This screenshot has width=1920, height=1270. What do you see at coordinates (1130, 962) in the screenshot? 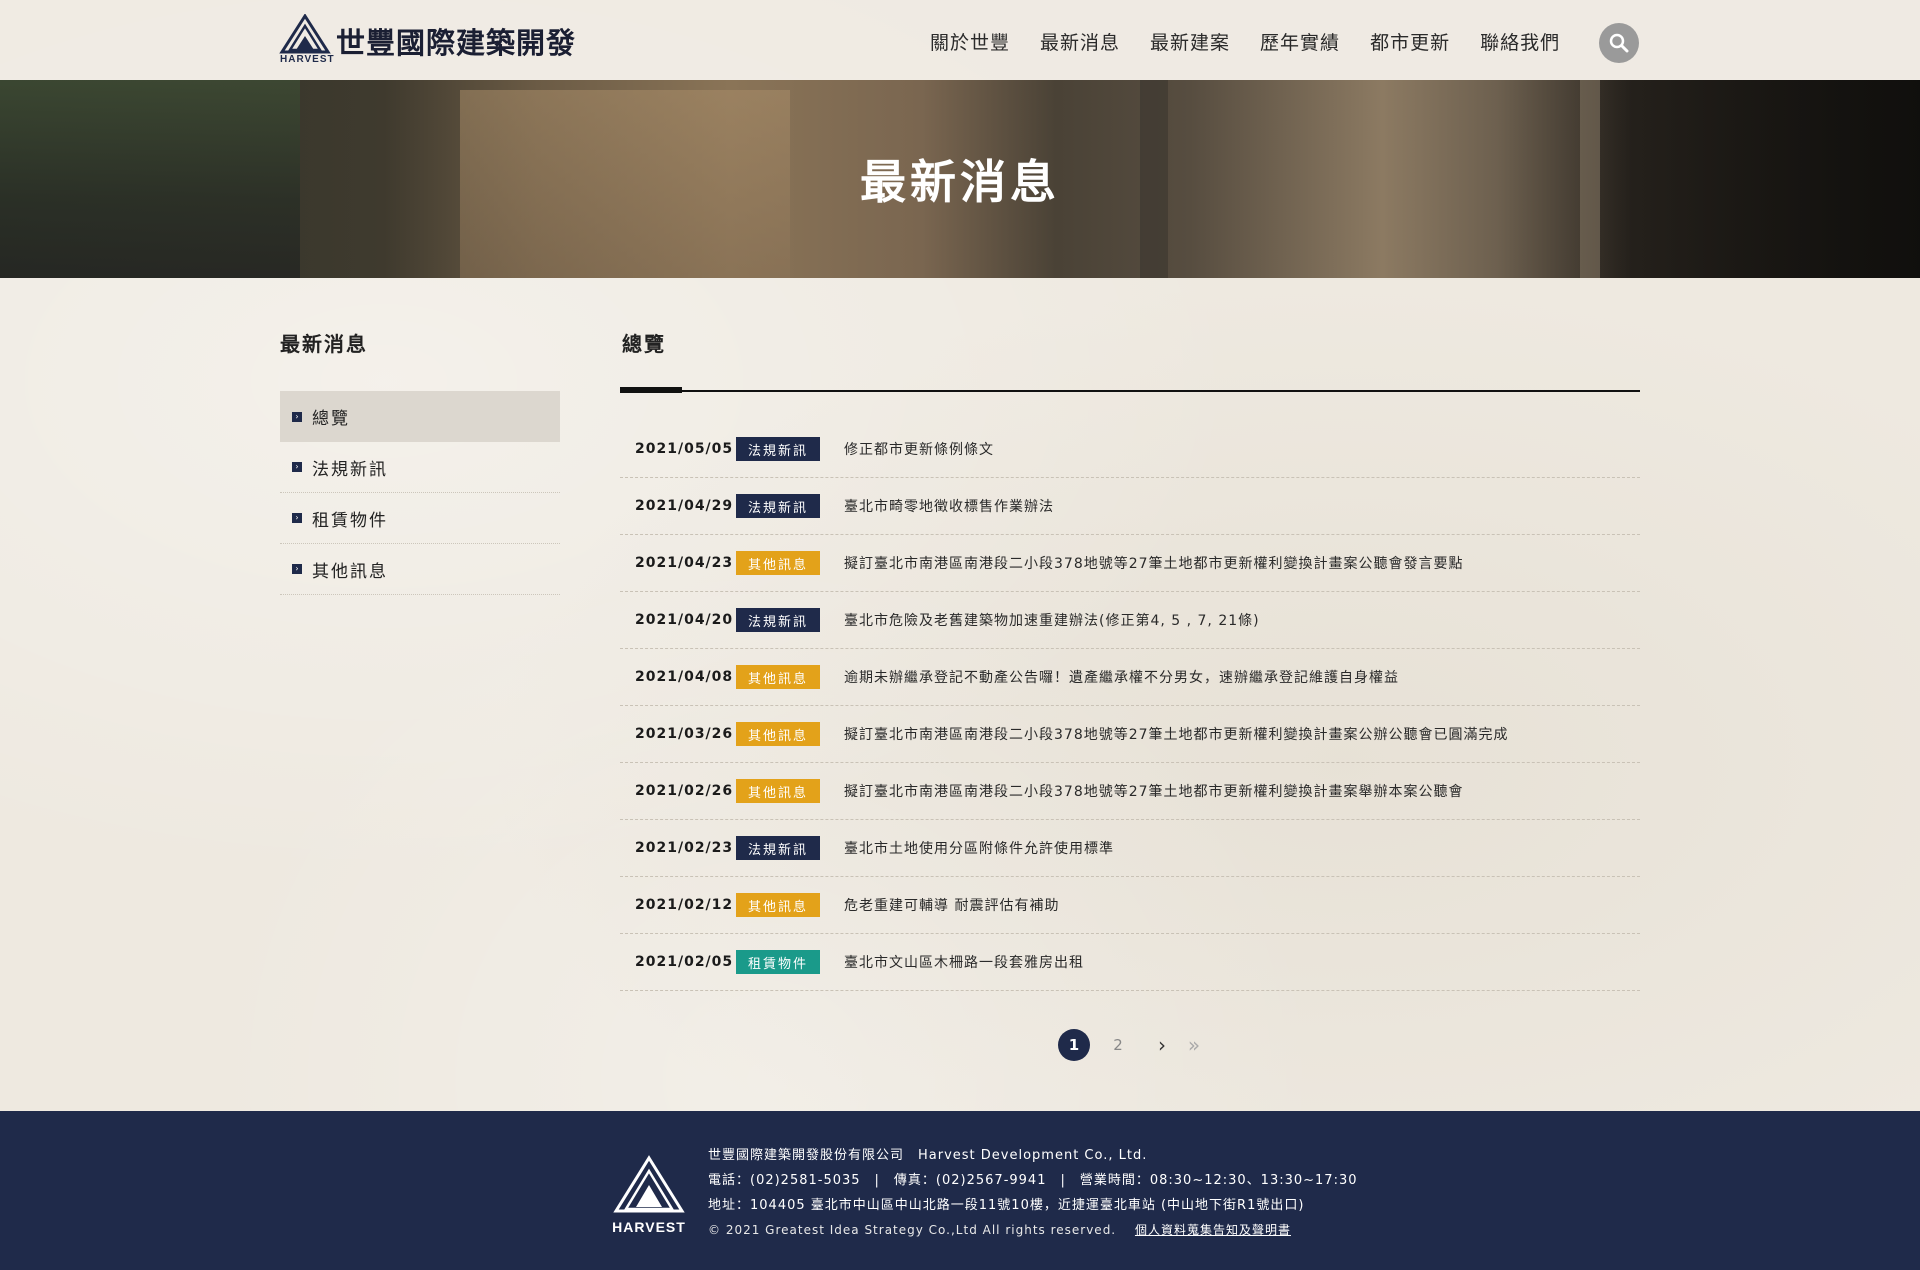
I see `news-row: 2021/02/05 租賃物件 臺北市文山區木柵路一段套雅房出租` at bounding box center [1130, 962].